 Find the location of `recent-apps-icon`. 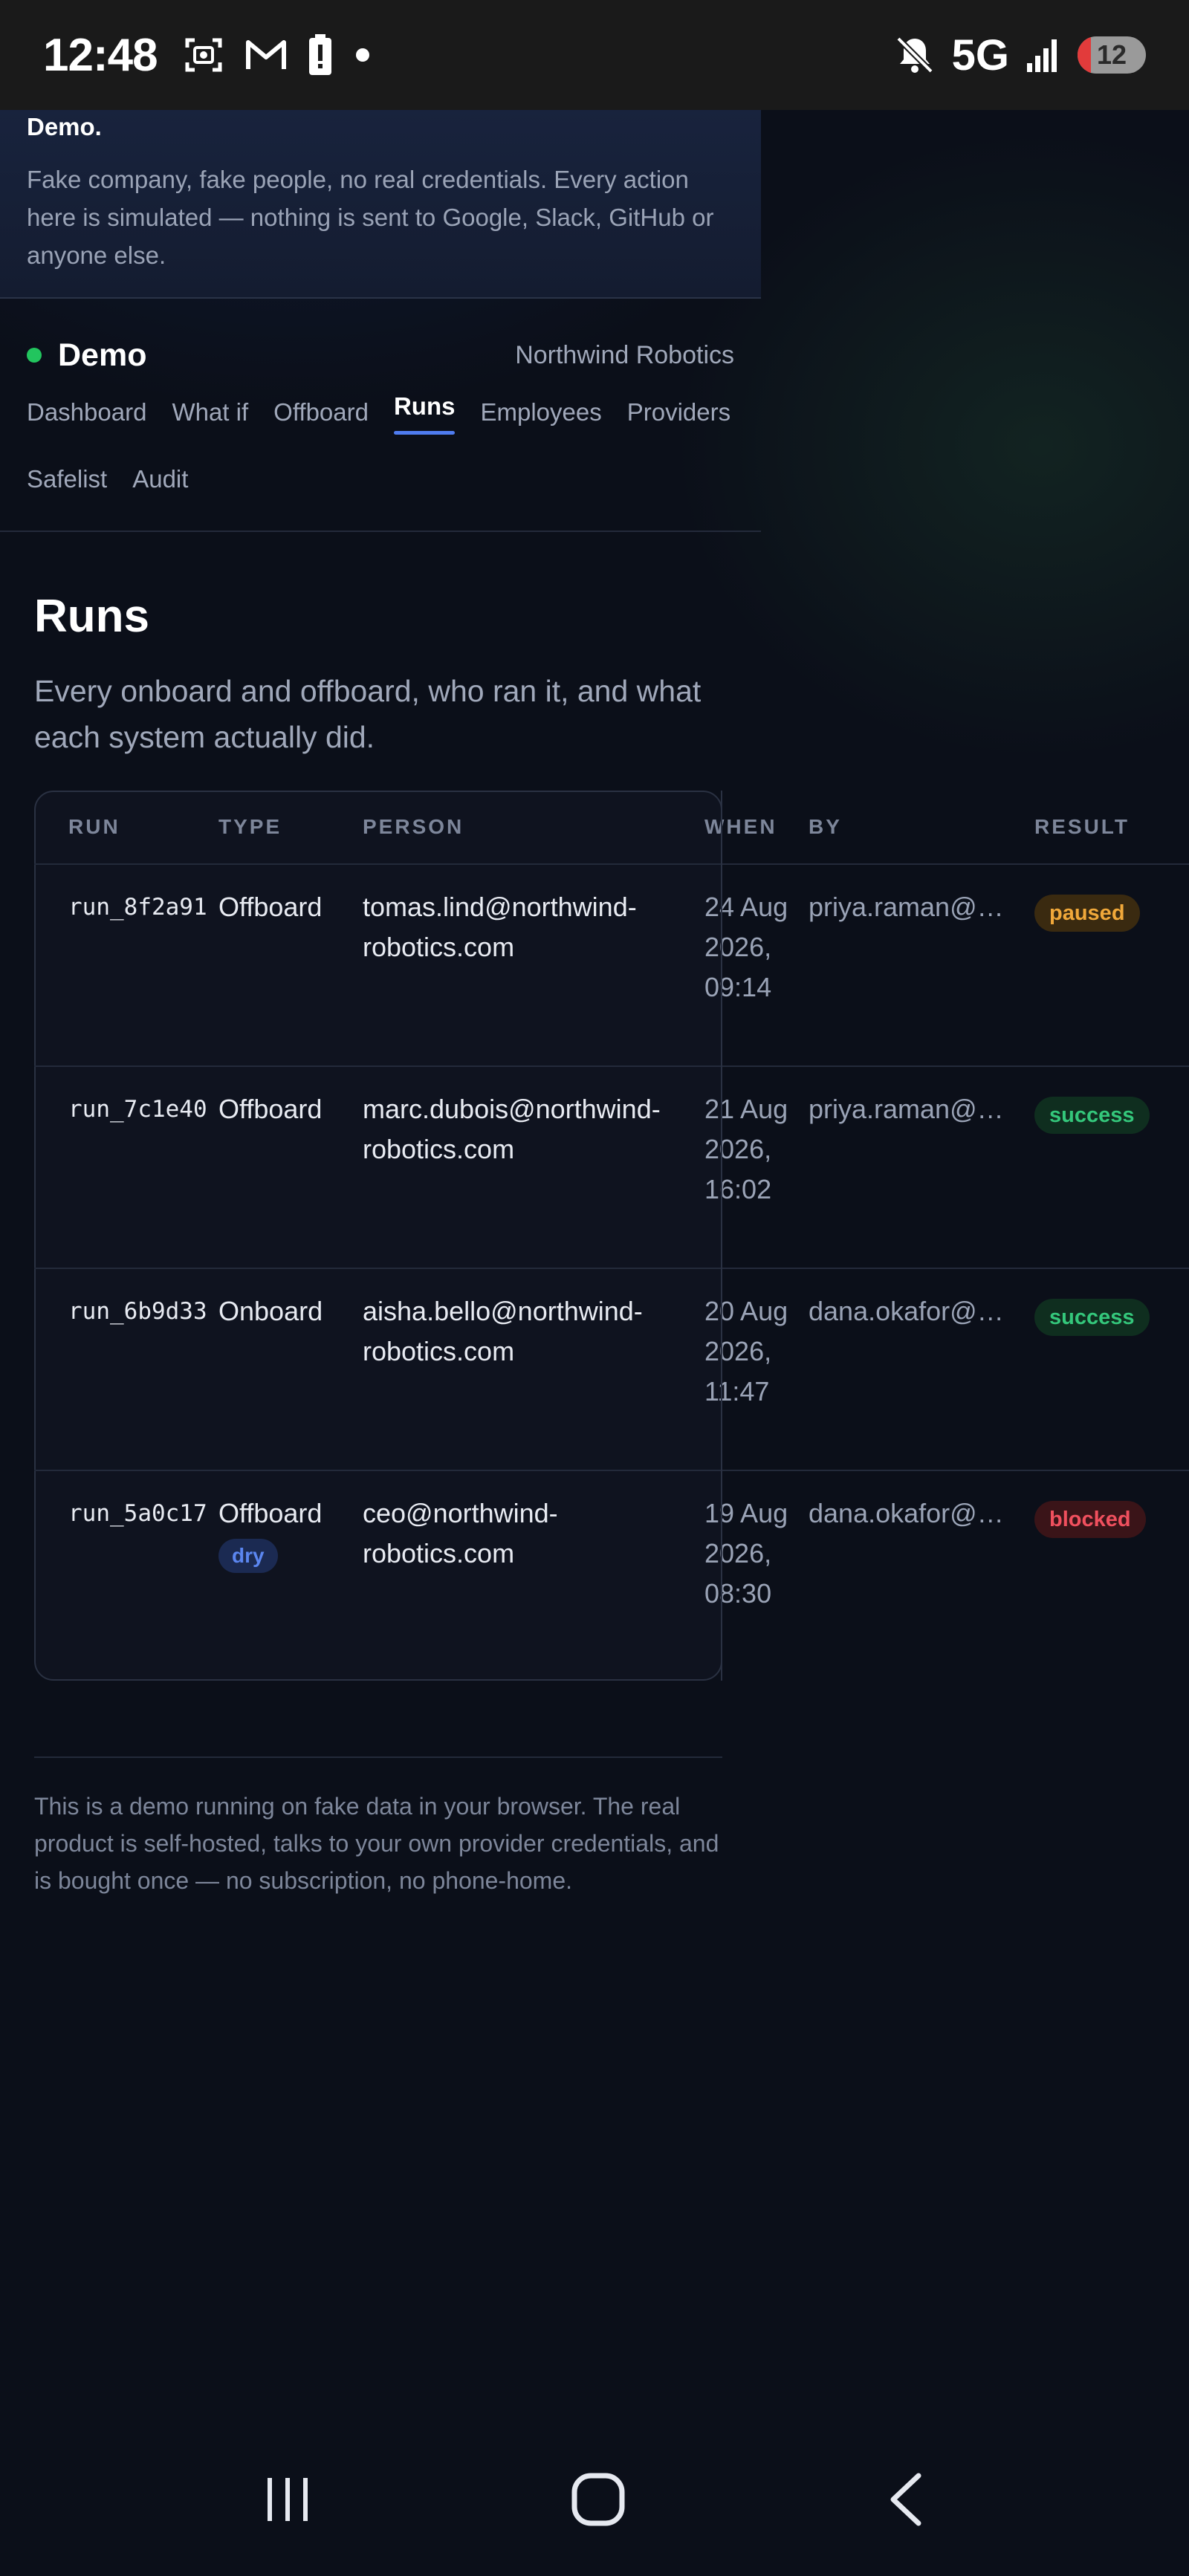

recent-apps-icon is located at coordinates (288, 2499).